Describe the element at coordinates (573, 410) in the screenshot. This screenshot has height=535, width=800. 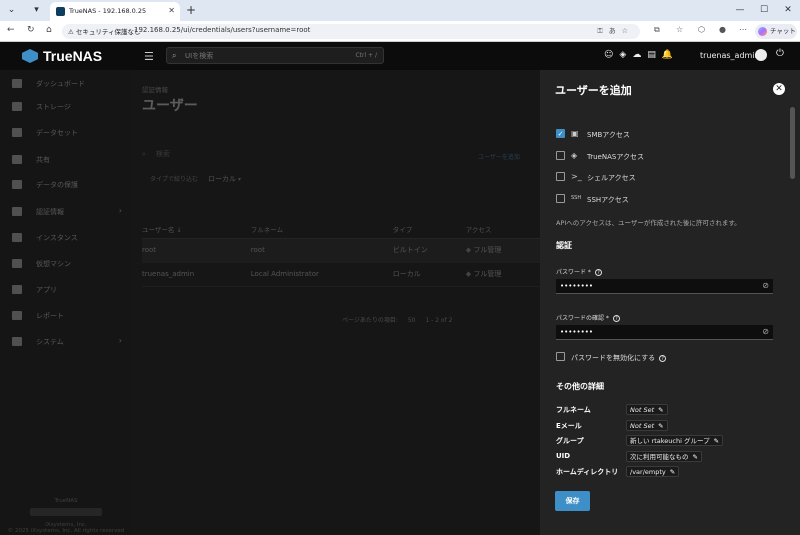
I see `detail-key-fullname: フルネーム` at that location.